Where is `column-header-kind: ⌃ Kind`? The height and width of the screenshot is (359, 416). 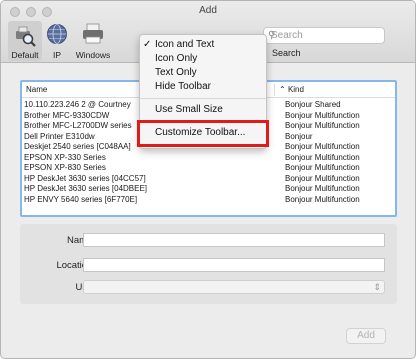
column-header-kind: ⌃ Kind is located at coordinates (291, 89).